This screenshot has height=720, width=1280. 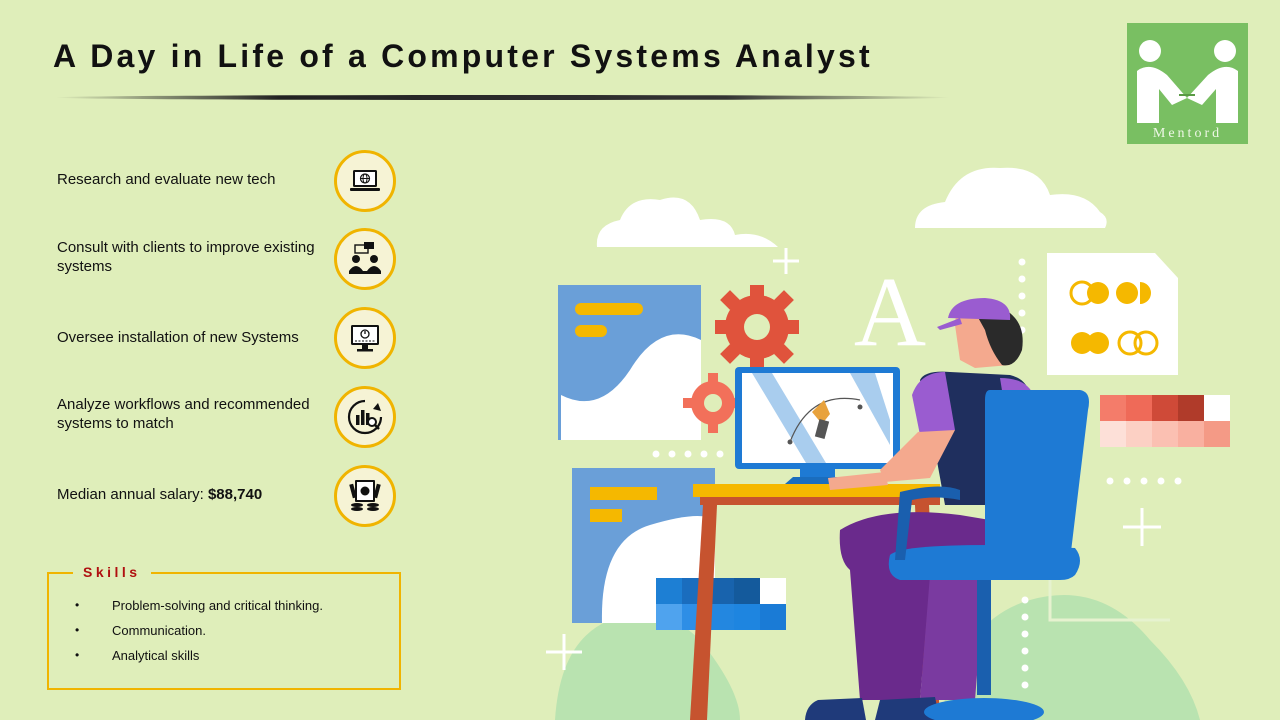 I want to click on skill-item: Analytical skills, so click(x=198, y=660).